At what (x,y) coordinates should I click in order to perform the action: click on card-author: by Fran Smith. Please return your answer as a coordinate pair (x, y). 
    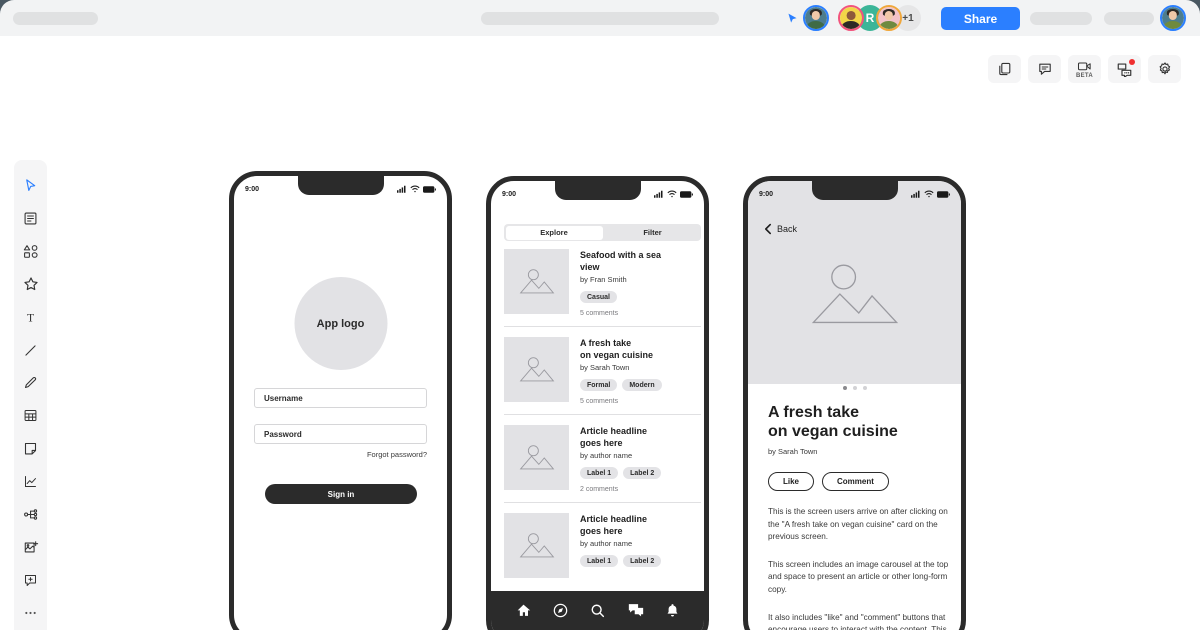
    Looking at the image, I should click on (603, 279).